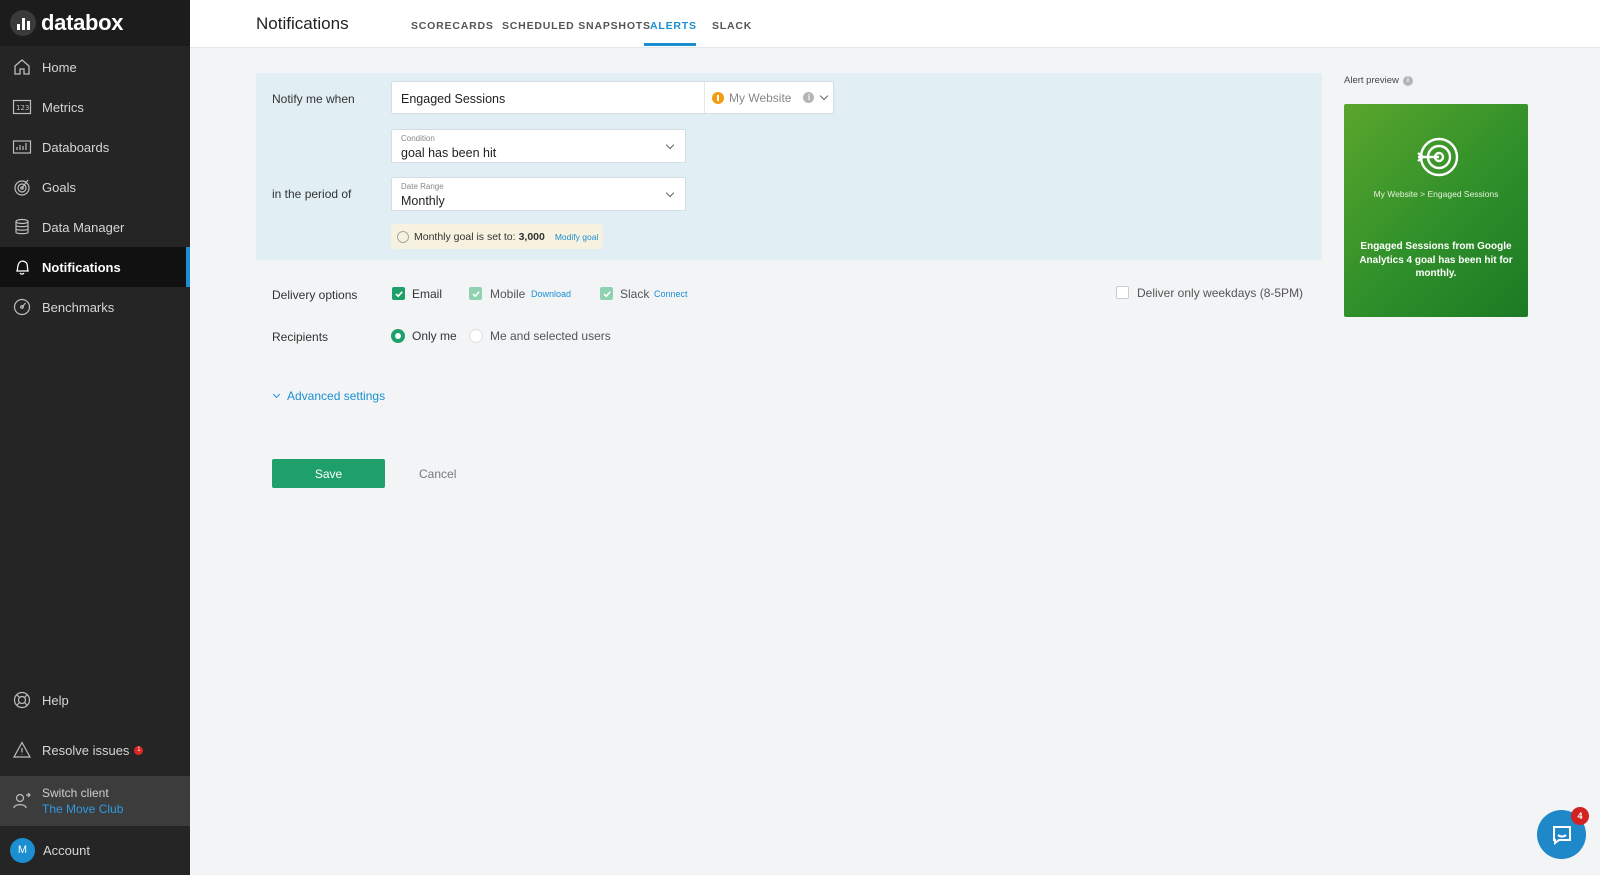 Image resolution: width=1600 pixels, height=875 pixels. I want to click on cancel-button: Cancel, so click(437, 474).